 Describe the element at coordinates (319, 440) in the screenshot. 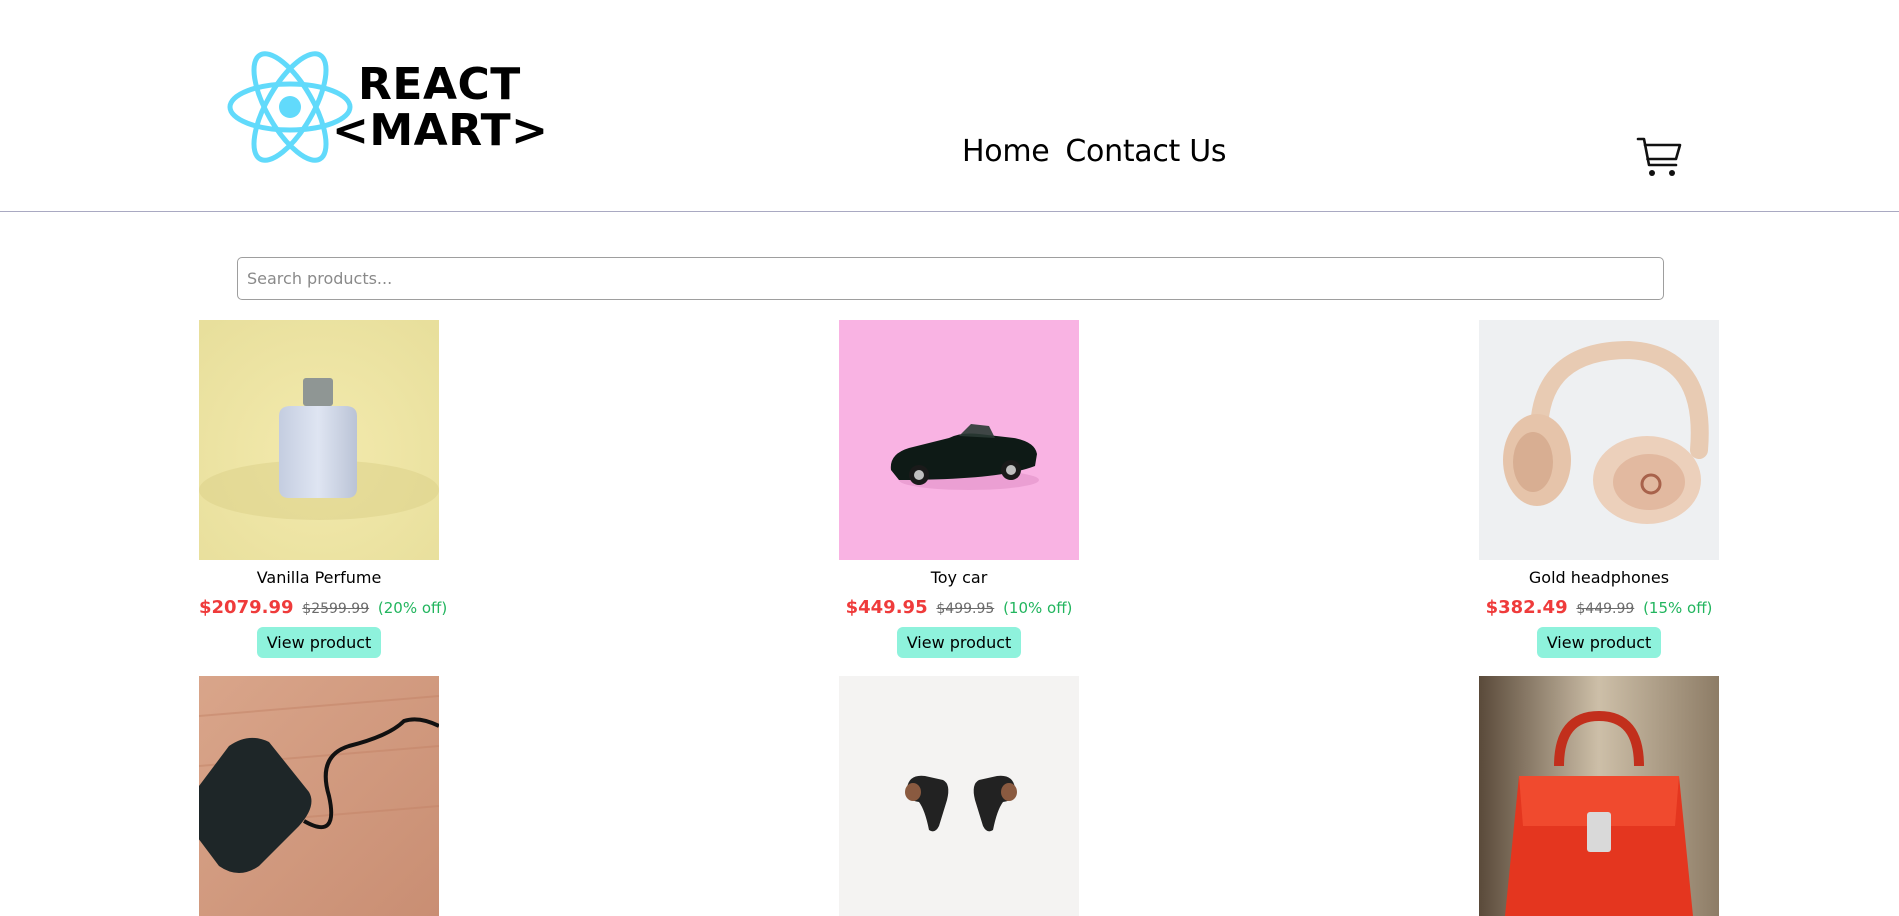

I see `perfume-image` at that location.